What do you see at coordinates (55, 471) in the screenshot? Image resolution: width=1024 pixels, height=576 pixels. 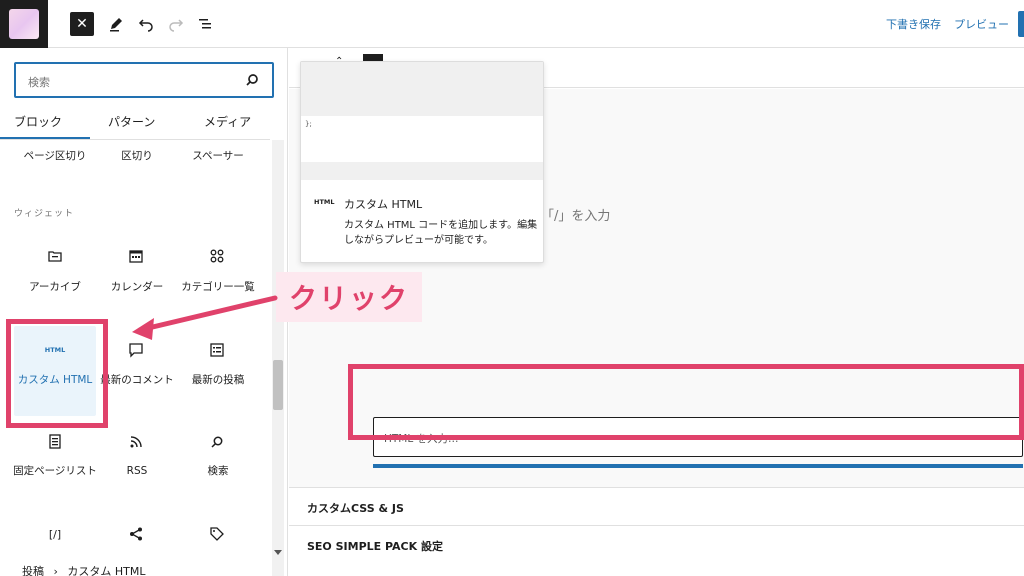 I see `block-page-list: 固定ページリスト` at bounding box center [55, 471].